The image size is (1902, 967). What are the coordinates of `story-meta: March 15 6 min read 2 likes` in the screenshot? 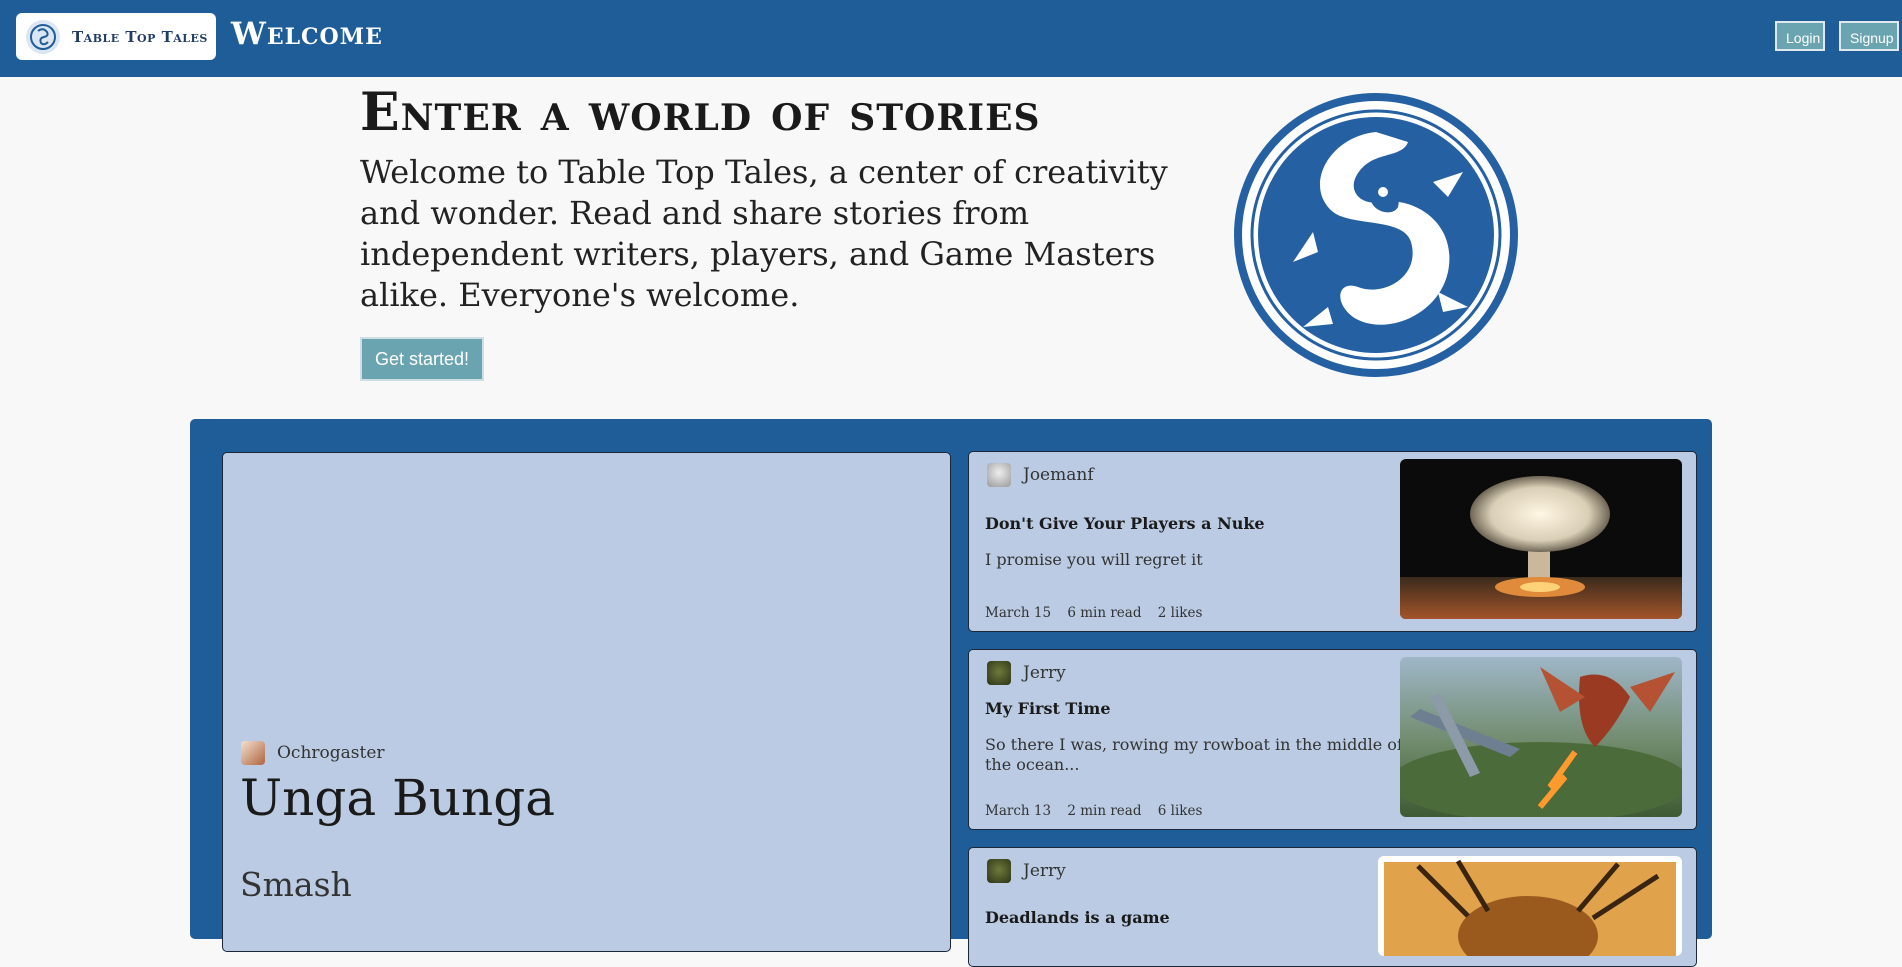 It's located at (1099, 613).